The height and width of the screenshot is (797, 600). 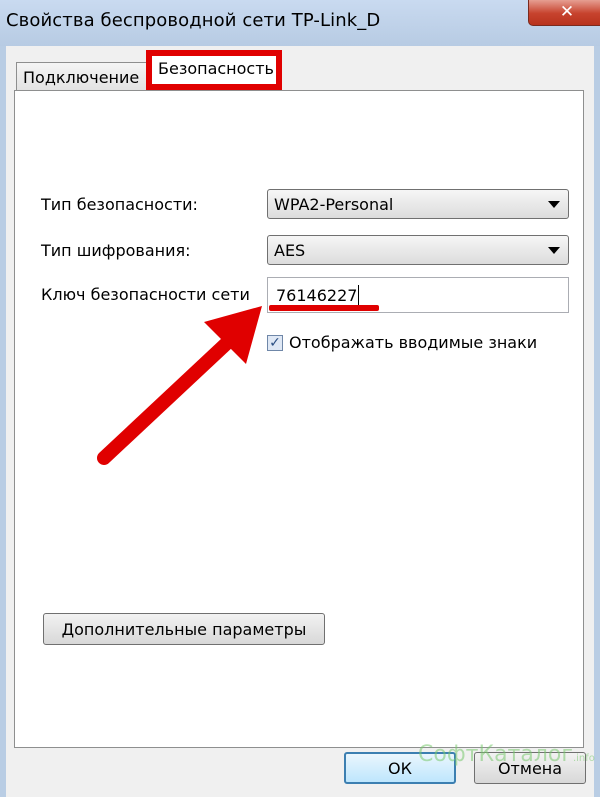 I want to click on tab-security-label: Безопасность, so click(x=216, y=68).